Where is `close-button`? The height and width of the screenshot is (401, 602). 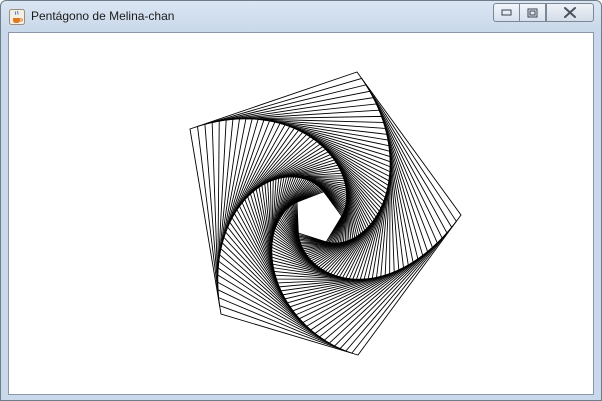 close-button is located at coordinates (570, 12).